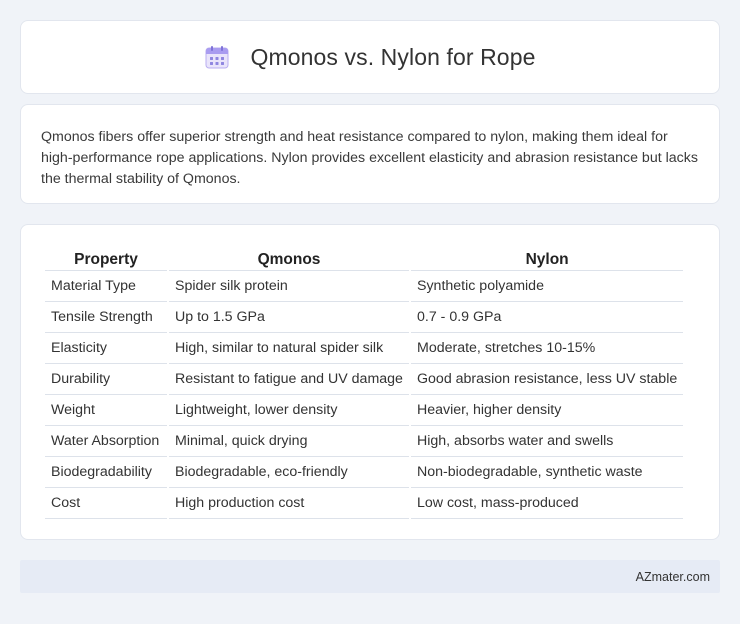 This screenshot has height=624, width=740. What do you see at coordinates (672, 576) in the screenshot?
I see `footer-source: AZmater.com` at bounding box center [672, 576].